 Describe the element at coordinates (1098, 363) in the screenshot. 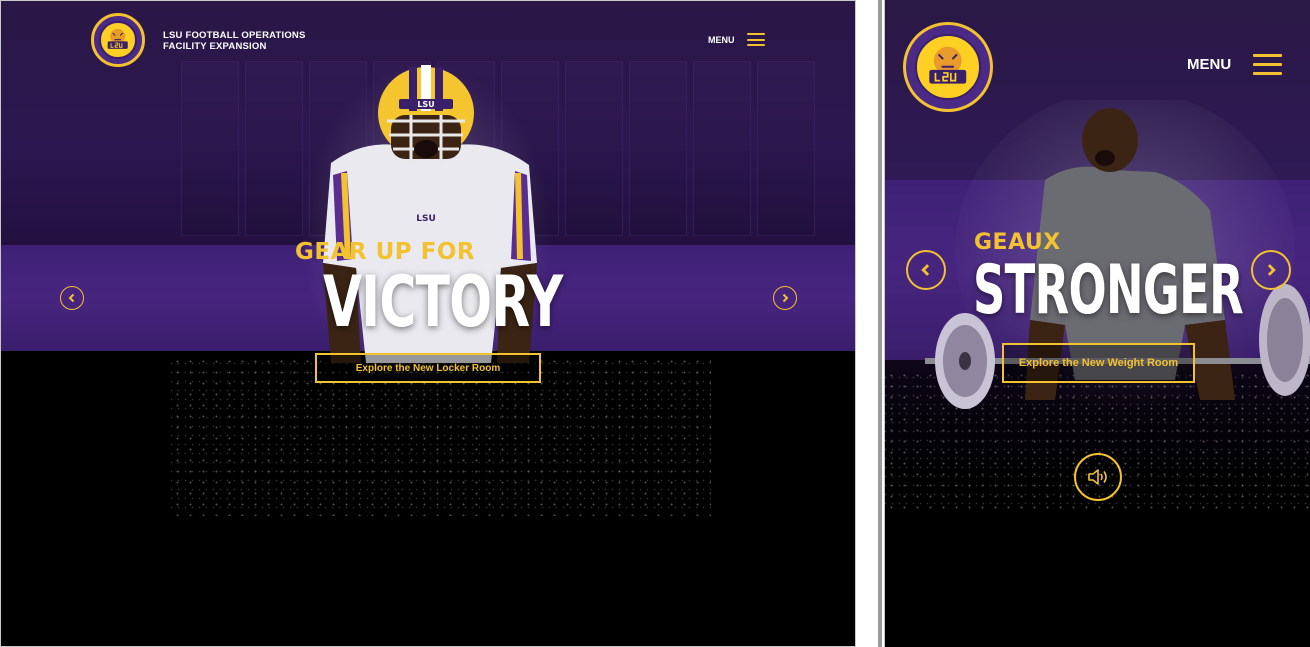

I see `explore-weight-room-button: Explore the New Weight Room` at that location.